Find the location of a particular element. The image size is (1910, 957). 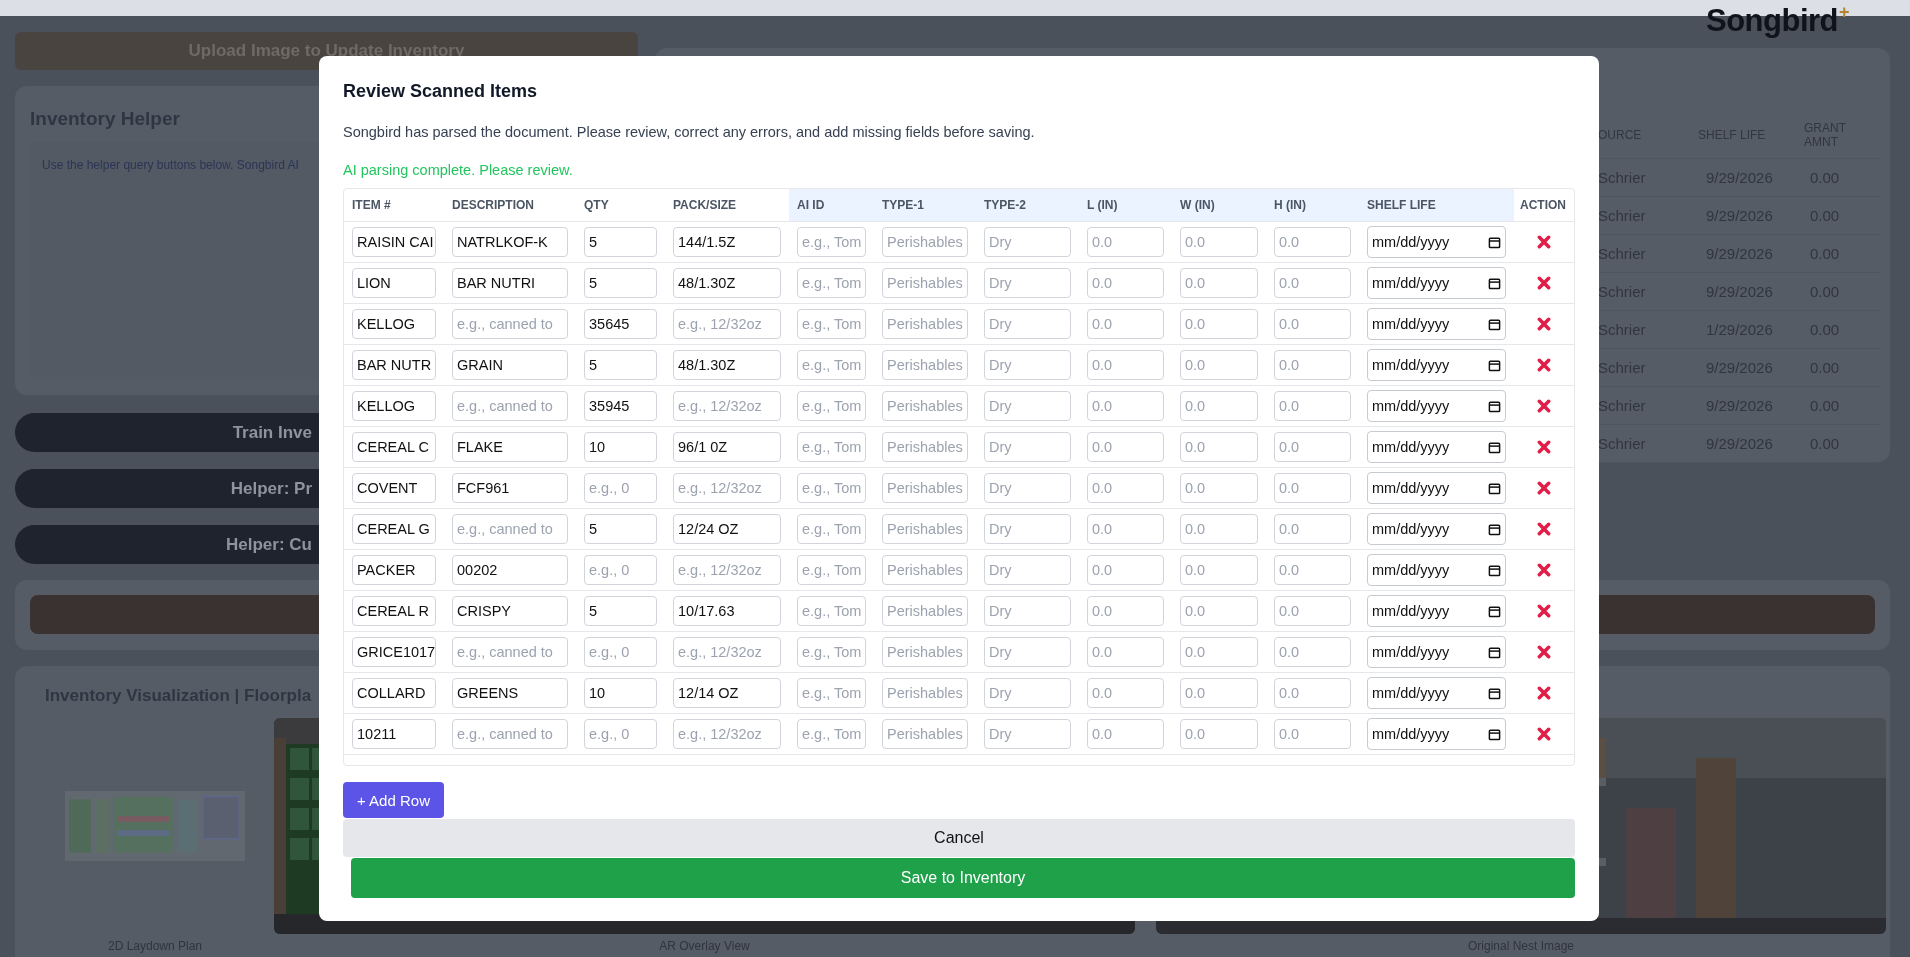

status-message: AI parsing complete. Please review. is located at coordinates (458, 170).